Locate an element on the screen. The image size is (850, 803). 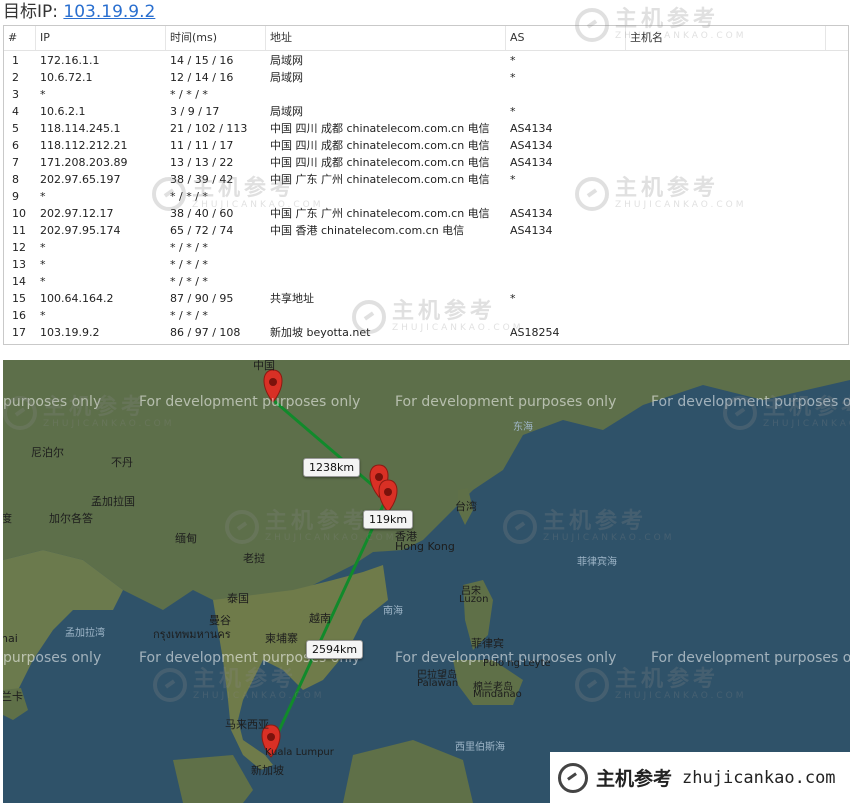
cell-time: 38 / 40 / 60 is located at coordinates (202, 213).